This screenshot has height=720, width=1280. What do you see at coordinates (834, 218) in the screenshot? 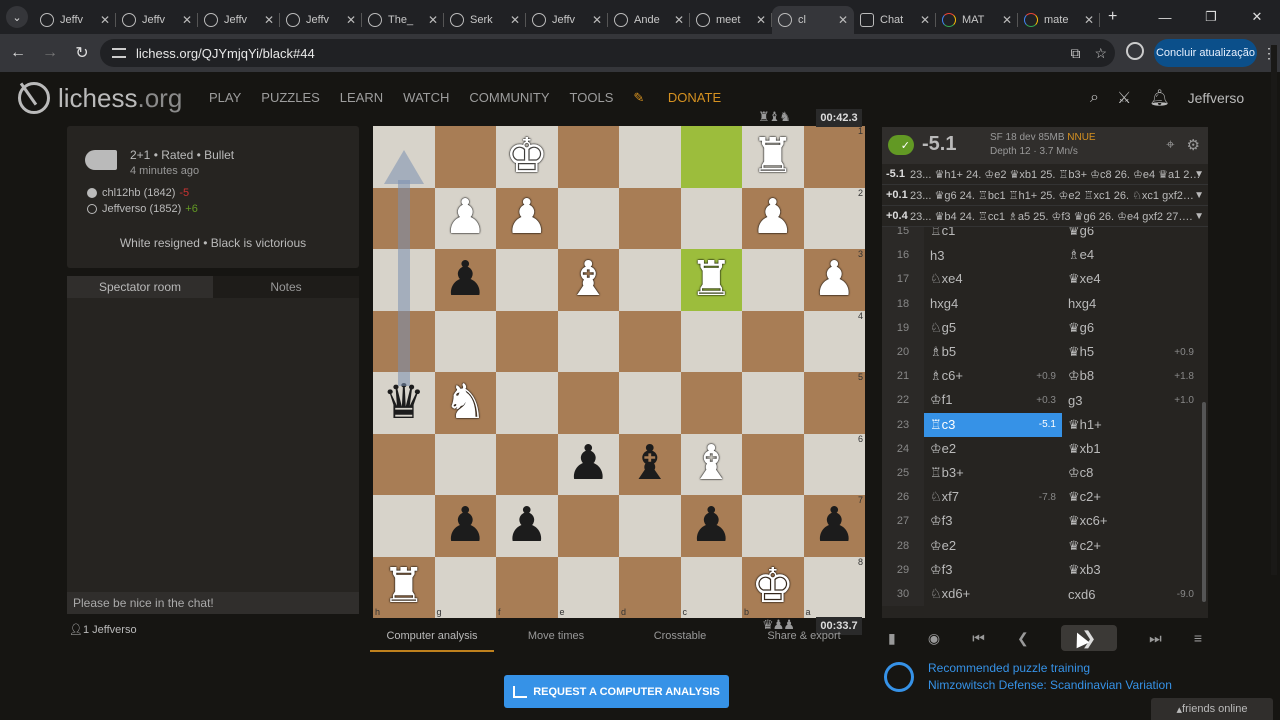
I see `board-square: 2` at bounding box center [834, 218].